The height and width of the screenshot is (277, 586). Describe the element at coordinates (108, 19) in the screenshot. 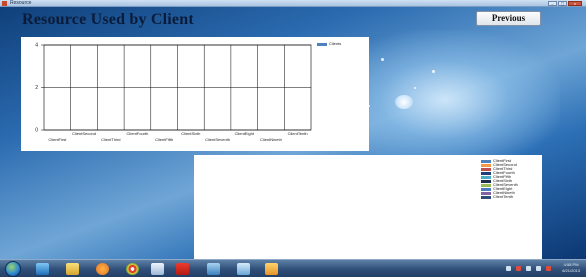

I see `page-title: Resource Used by Client` at that location.